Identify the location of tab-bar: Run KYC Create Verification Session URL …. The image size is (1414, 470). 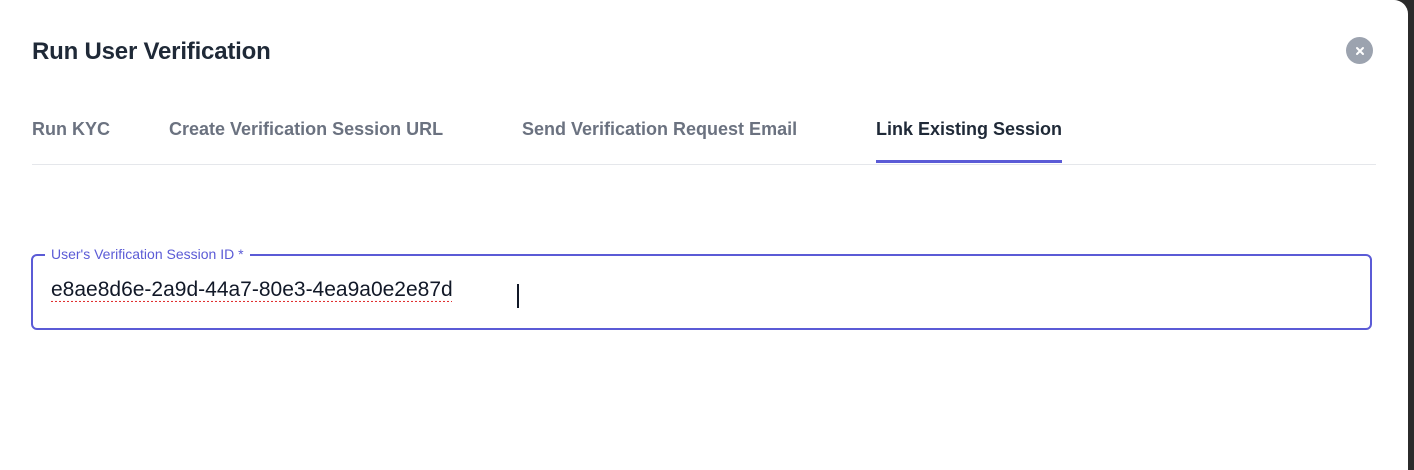
(704, 130).